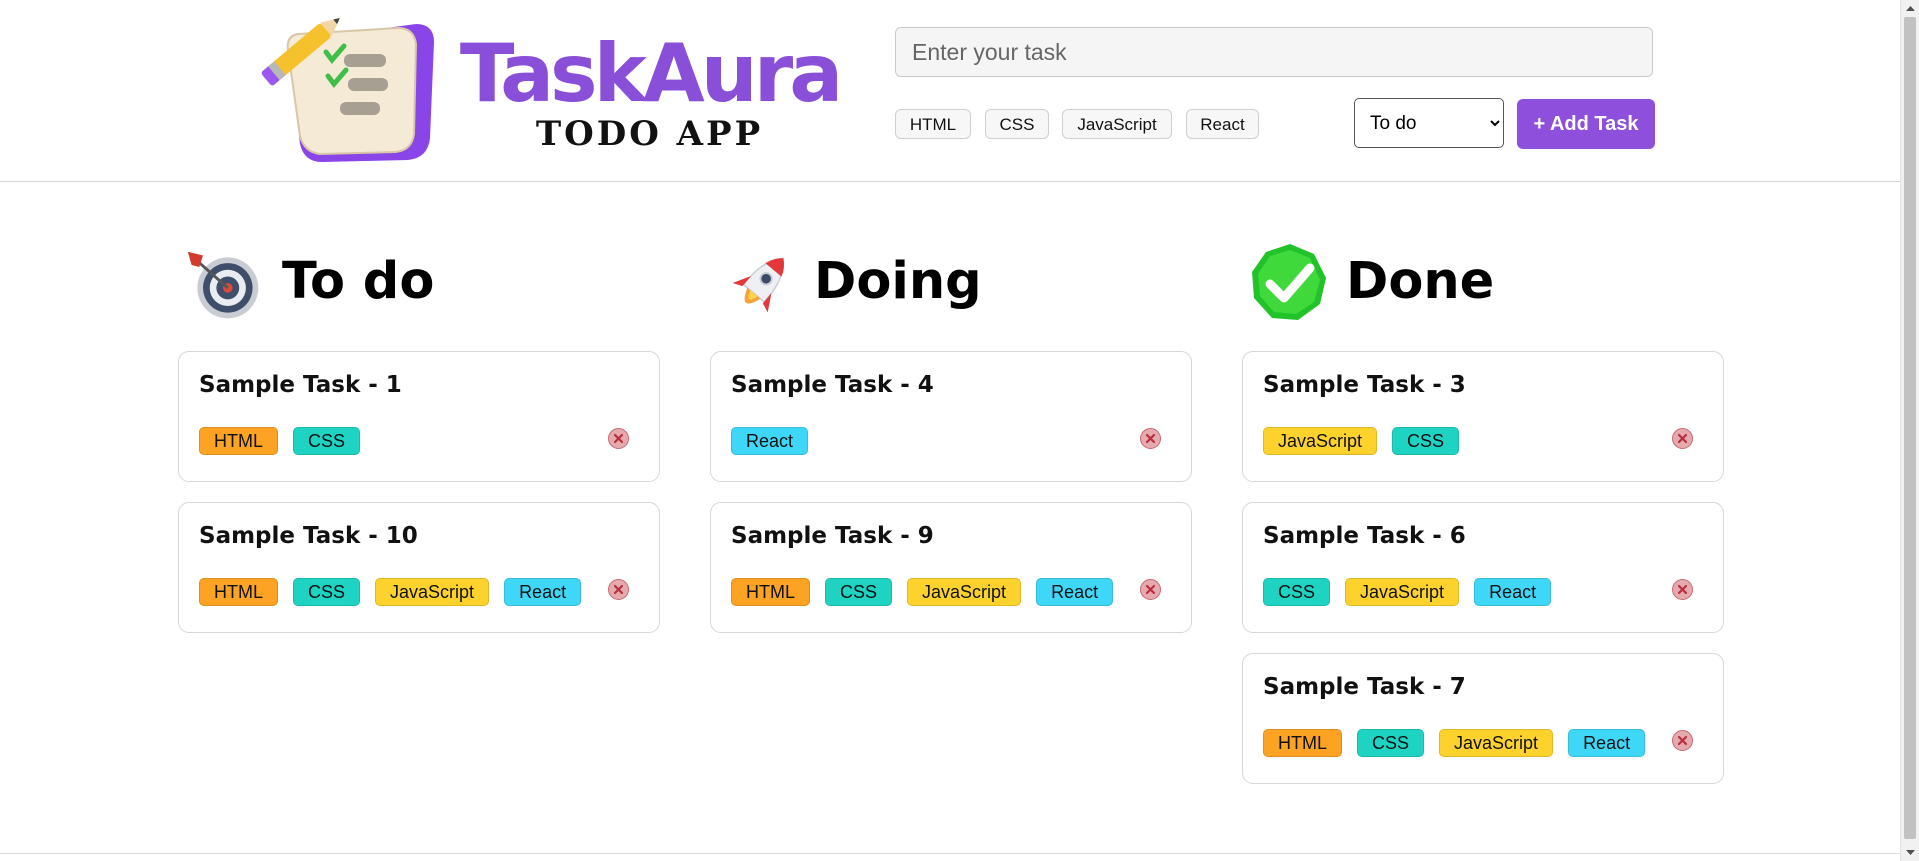  Describe the element at coordinates (1364, 536) in the screenshot. I see `task-title: Sample Task - 6` at that location.